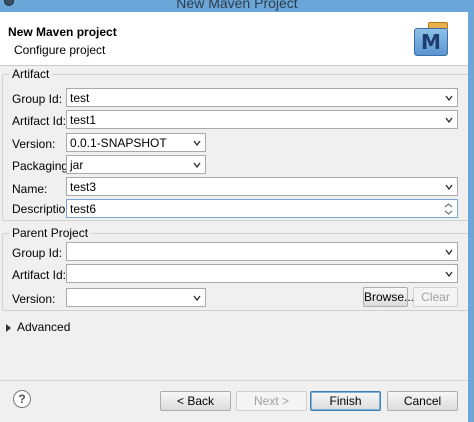  I want to click on version-combo: 0.0.1-SNAPSHOT, so click(136, 142).